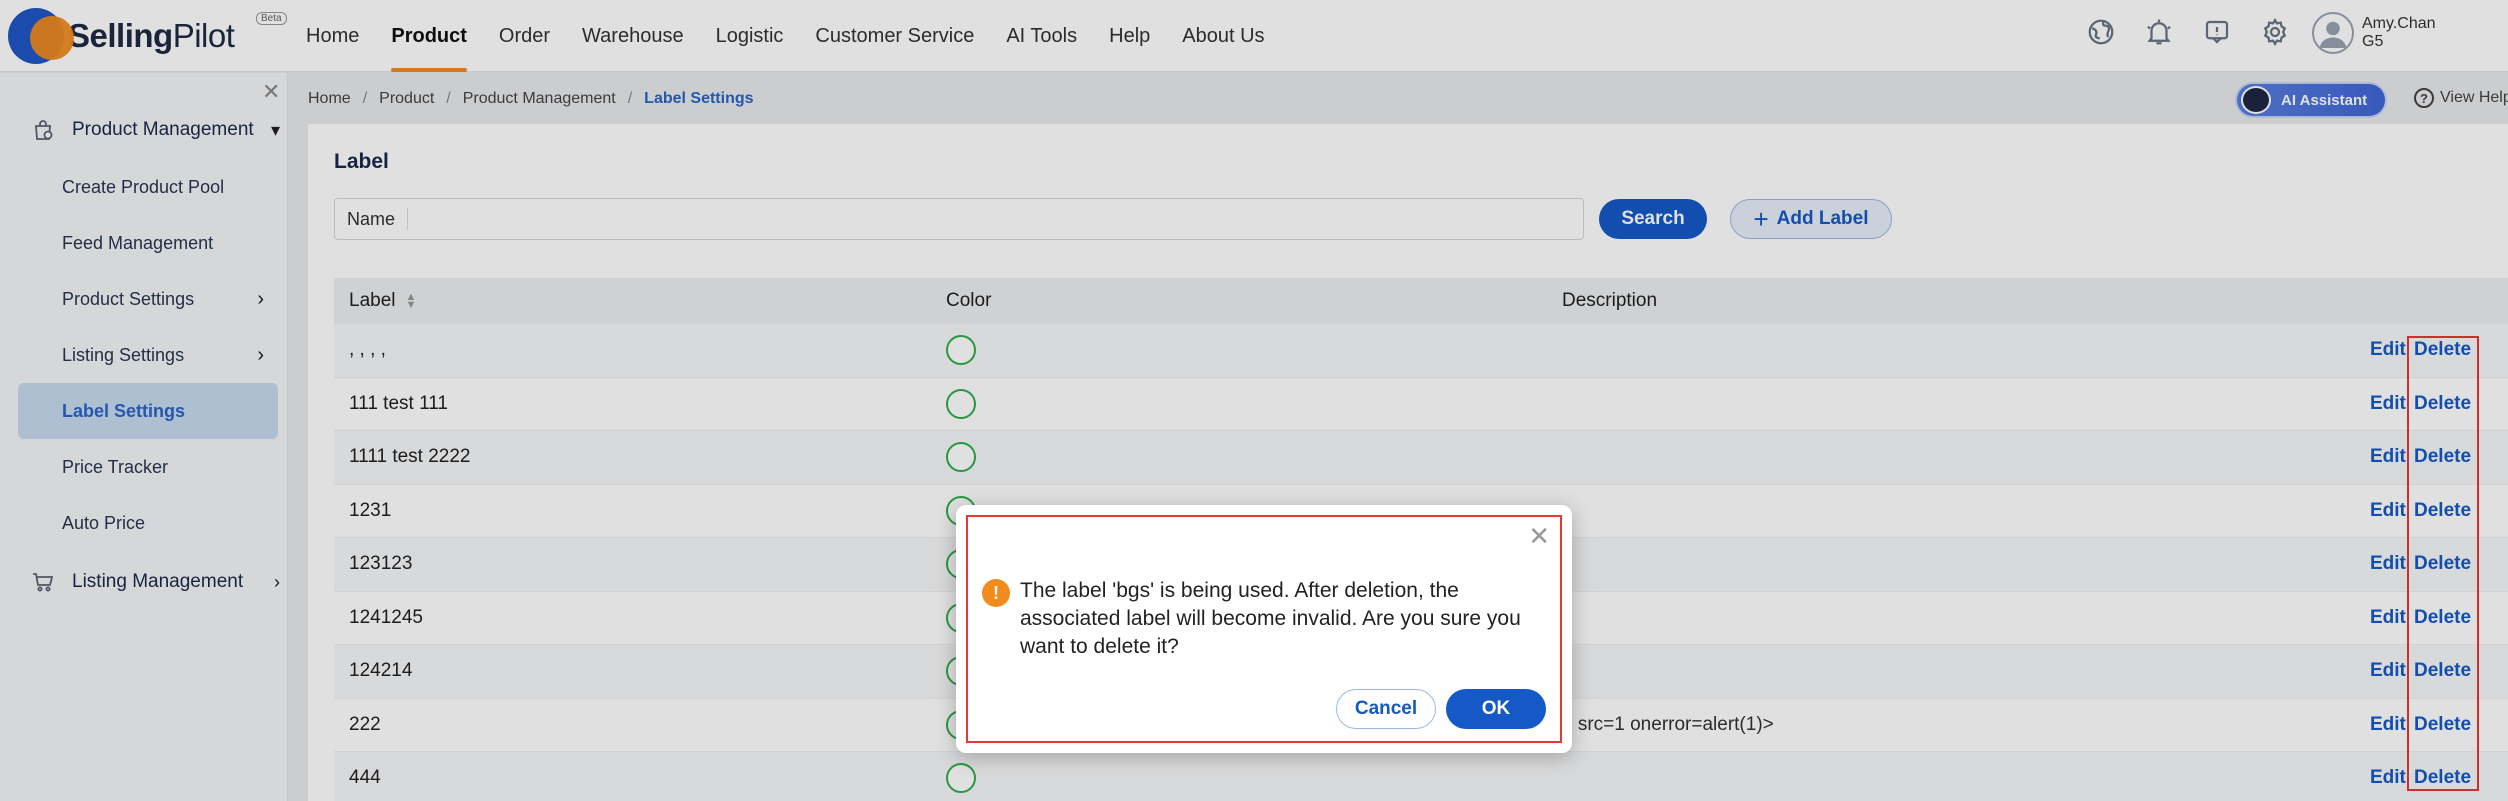 Image resolution: width=2508 pixels, height=801 pixels. What do you see at coordinates (996, 593) in the screenshot?
I see `warning-icon: !` at bounding box center [996, 593].